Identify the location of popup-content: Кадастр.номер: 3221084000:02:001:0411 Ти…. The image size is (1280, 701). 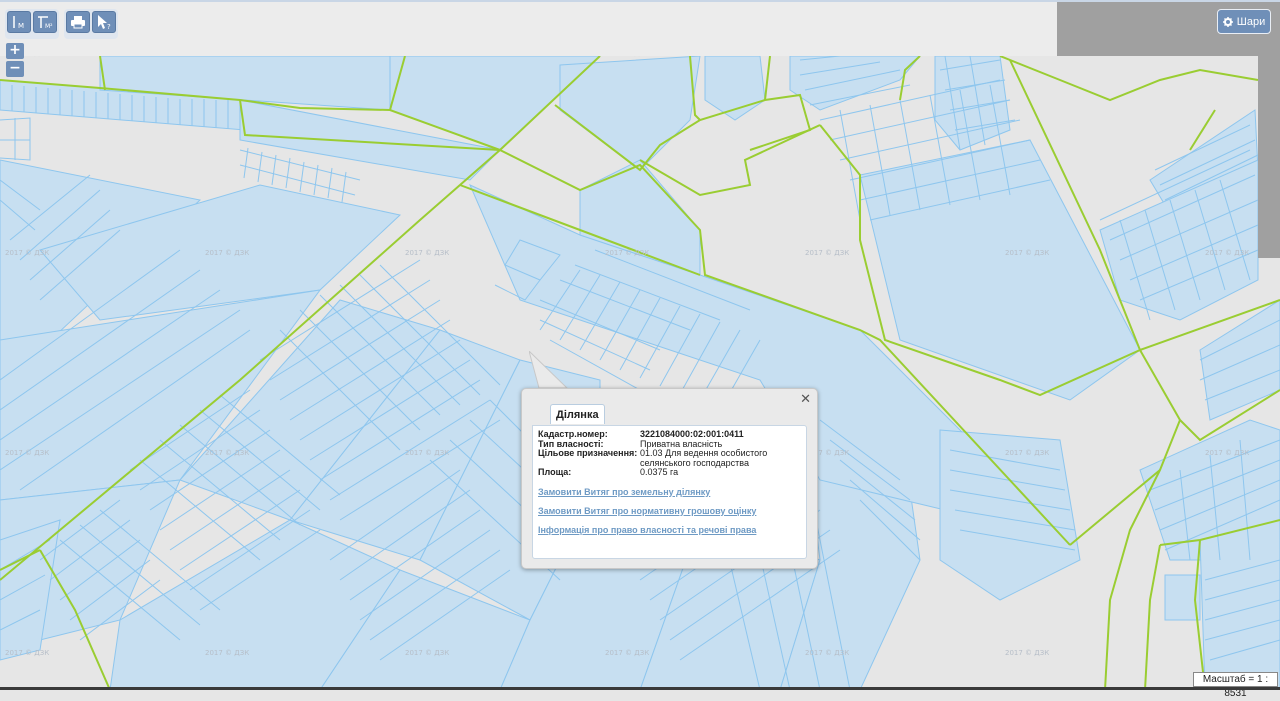
(669, 492).